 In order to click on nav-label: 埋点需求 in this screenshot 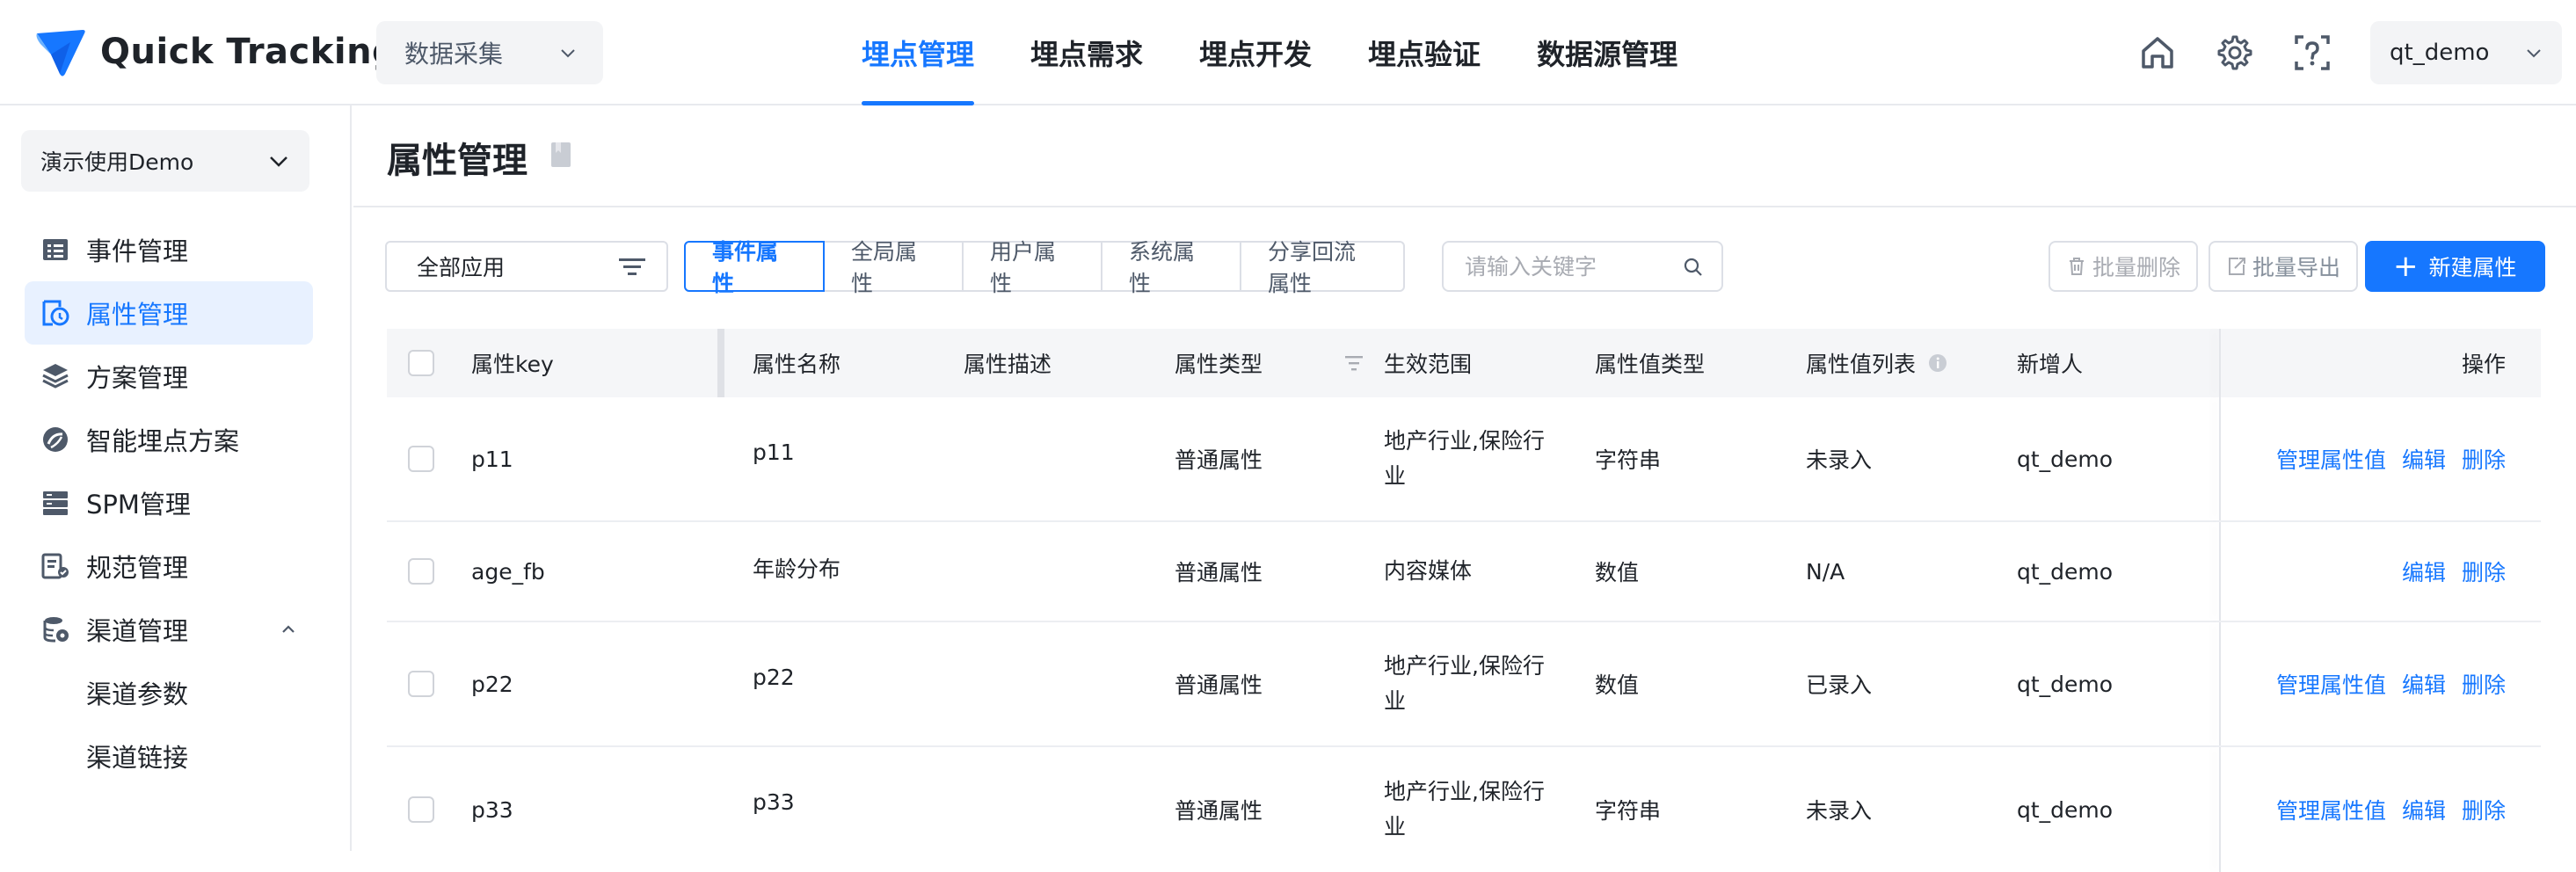, I will do `click(1087, 54)`.